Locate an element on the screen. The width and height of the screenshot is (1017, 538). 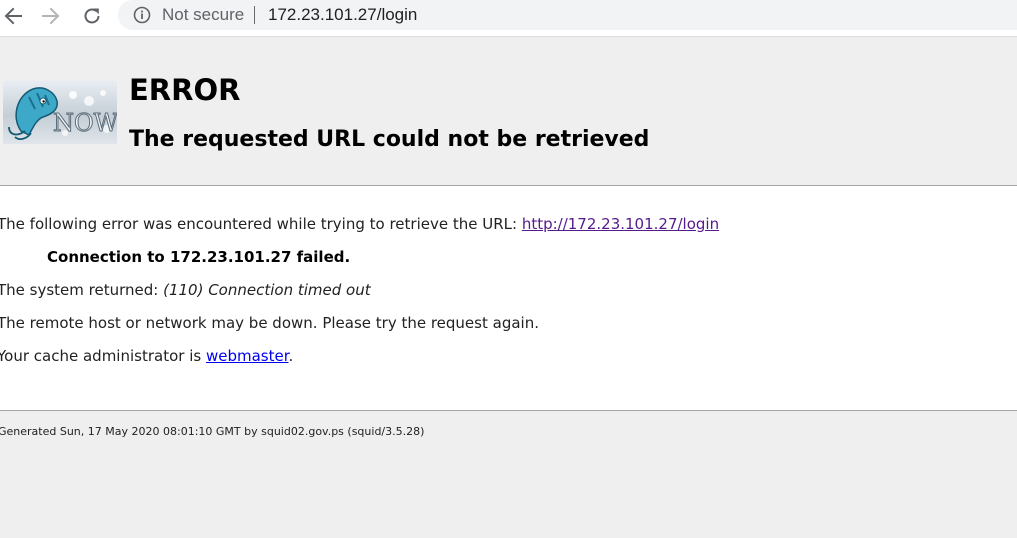
forward-arrow-icon is located at coordinates (51, 16).